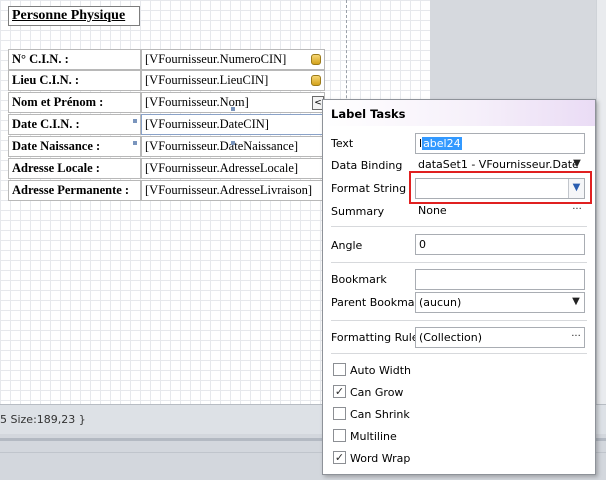  What do you see at coordinates (74, 80) in the screenshot?
I see `label-lieu-cin: Lieu C.I.N. :` at bounding box center [74, 80].